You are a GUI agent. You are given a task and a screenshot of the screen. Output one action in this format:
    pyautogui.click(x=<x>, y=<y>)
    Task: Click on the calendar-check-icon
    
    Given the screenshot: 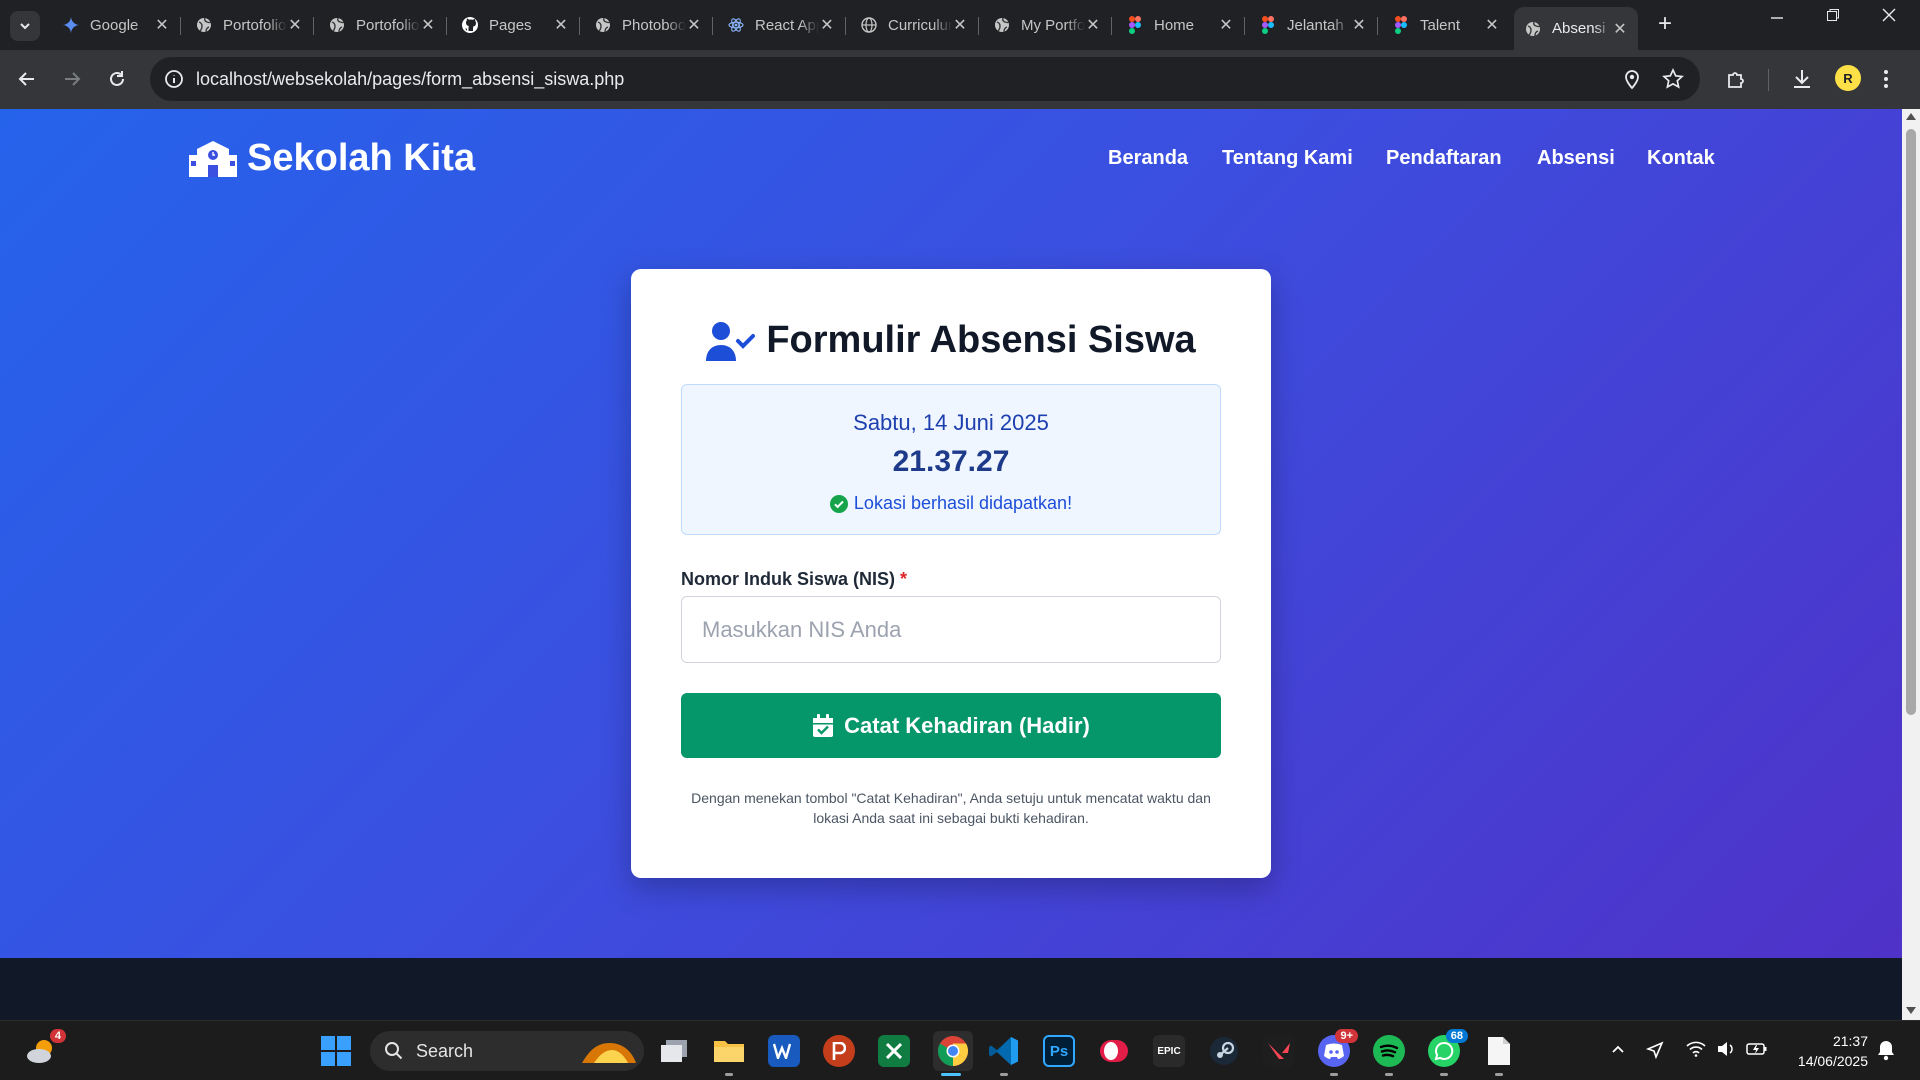 What is the action you would take?
    pyautogui.click(x=823, y=725)
    